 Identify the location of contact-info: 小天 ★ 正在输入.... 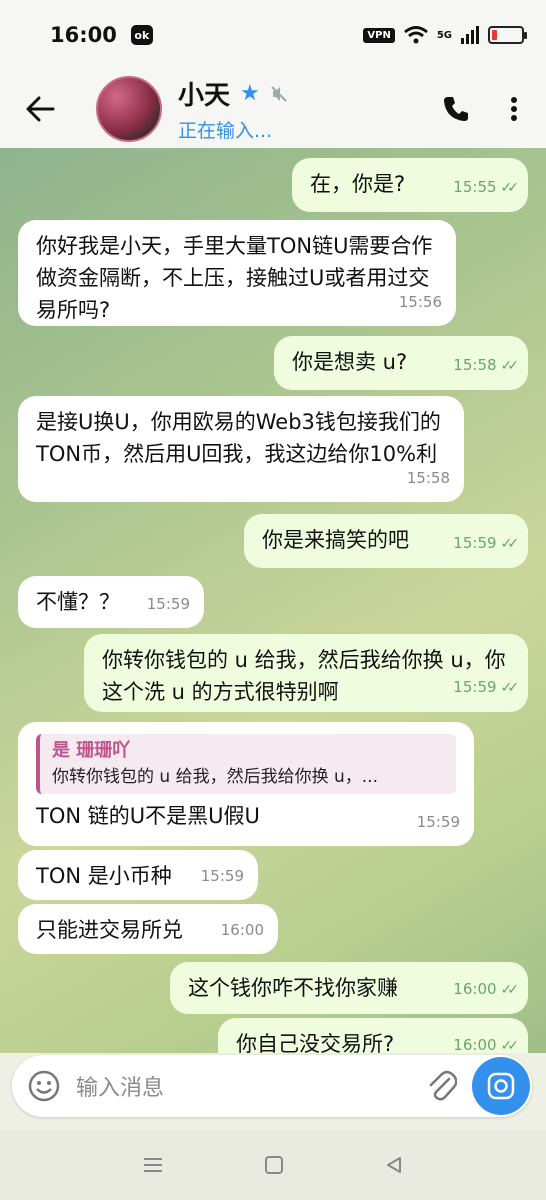
(233, 109).